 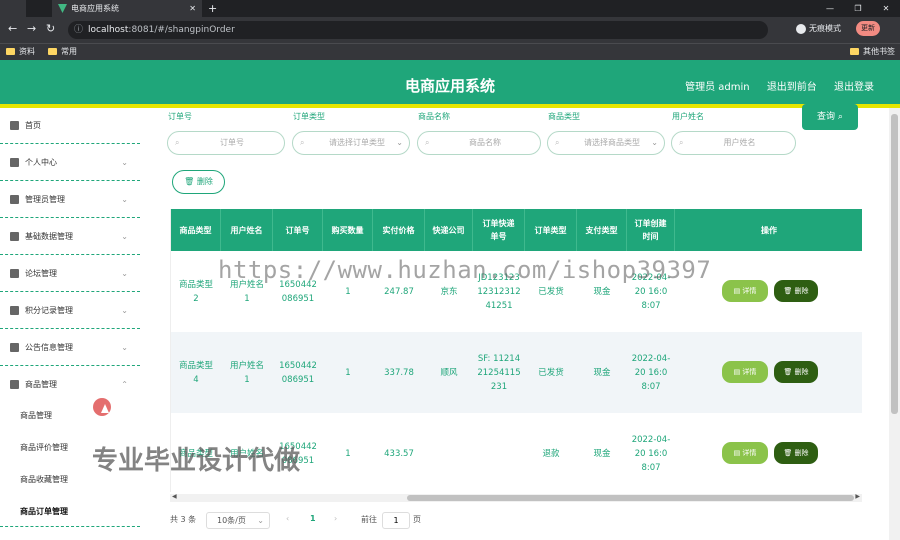 I want to click on row-delete-label: 删除, so click(x=801, y=291).